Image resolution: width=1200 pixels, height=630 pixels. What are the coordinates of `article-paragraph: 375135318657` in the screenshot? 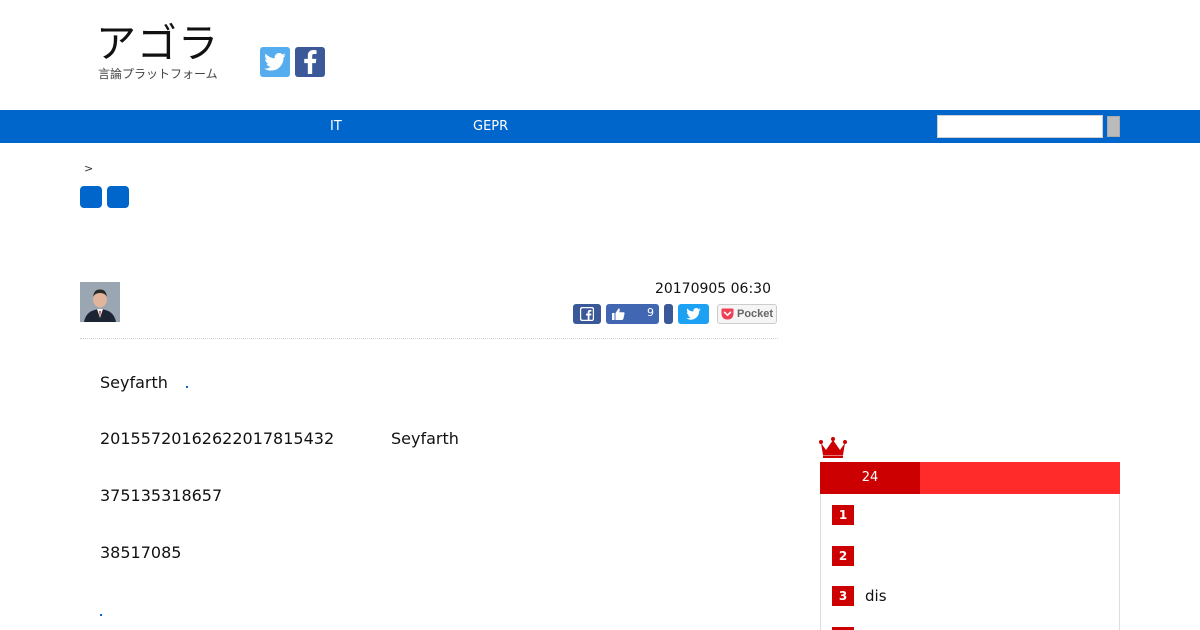 It's located at (161, 495).